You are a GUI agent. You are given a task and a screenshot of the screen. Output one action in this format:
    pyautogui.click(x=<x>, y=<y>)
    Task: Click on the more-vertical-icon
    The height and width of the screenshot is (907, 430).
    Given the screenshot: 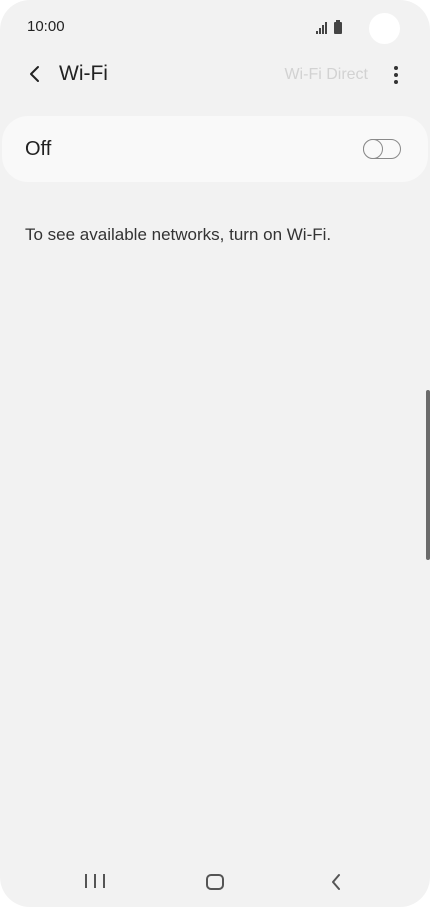 What is the action you would take?
    pyautogui.click(x=396, y=68)
    